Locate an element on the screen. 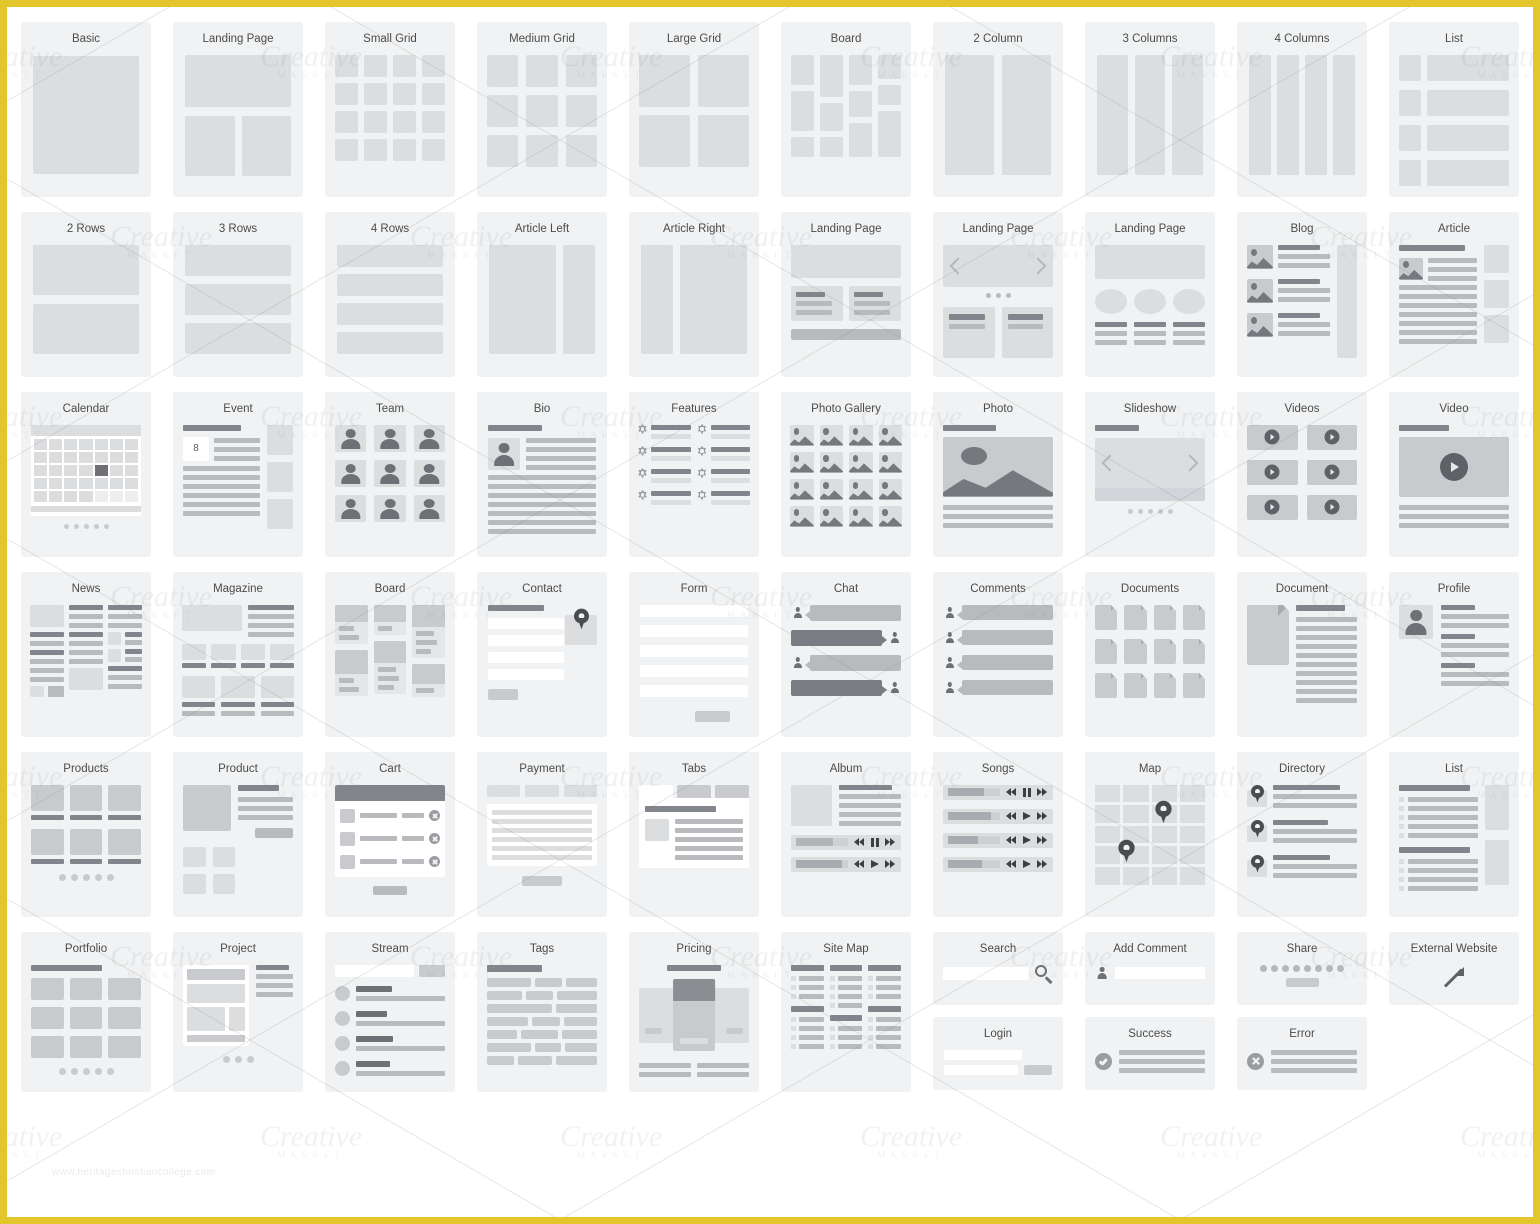  product-thumb-alt is located at coordinates (223, 883).